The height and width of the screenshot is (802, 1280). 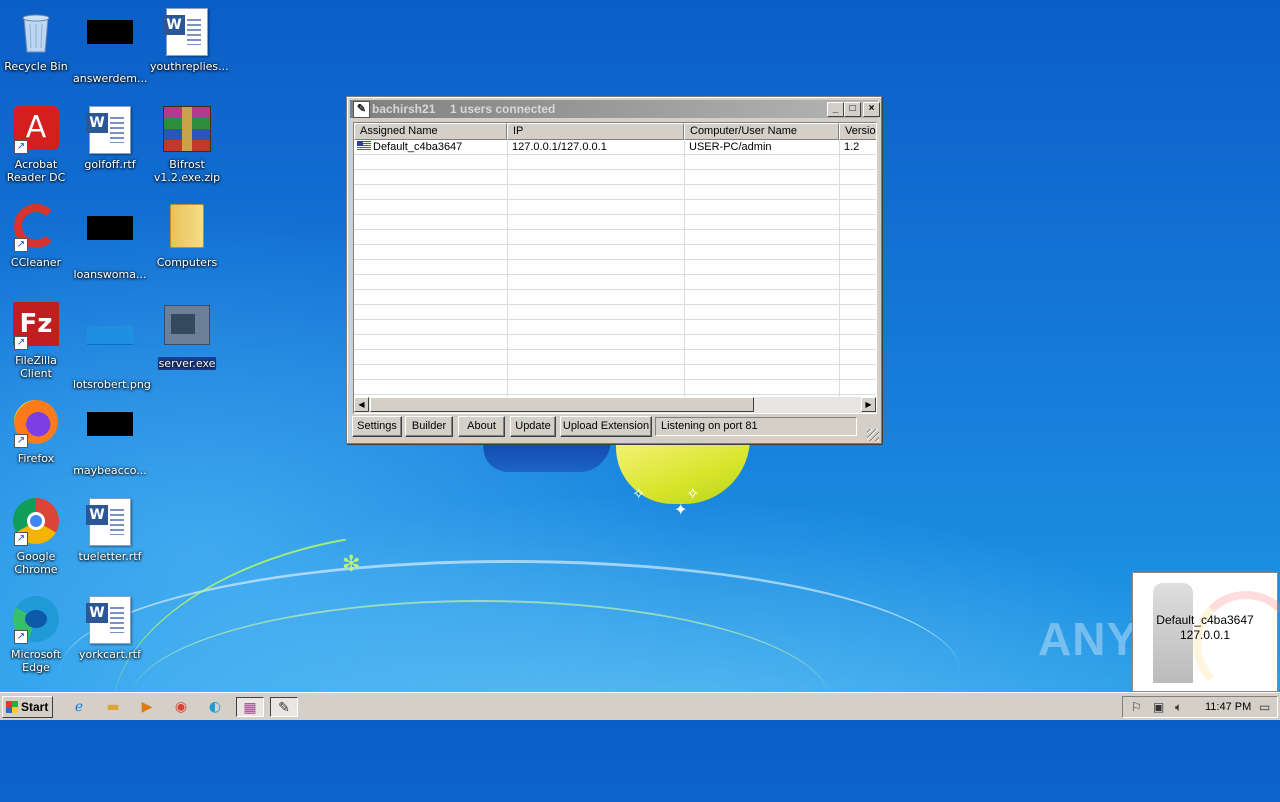 What do you see at coordinates (284, 707) in the screenshot?
I see `bifrost-taskbar-icon: ✎` at bounding box center [284, 707].